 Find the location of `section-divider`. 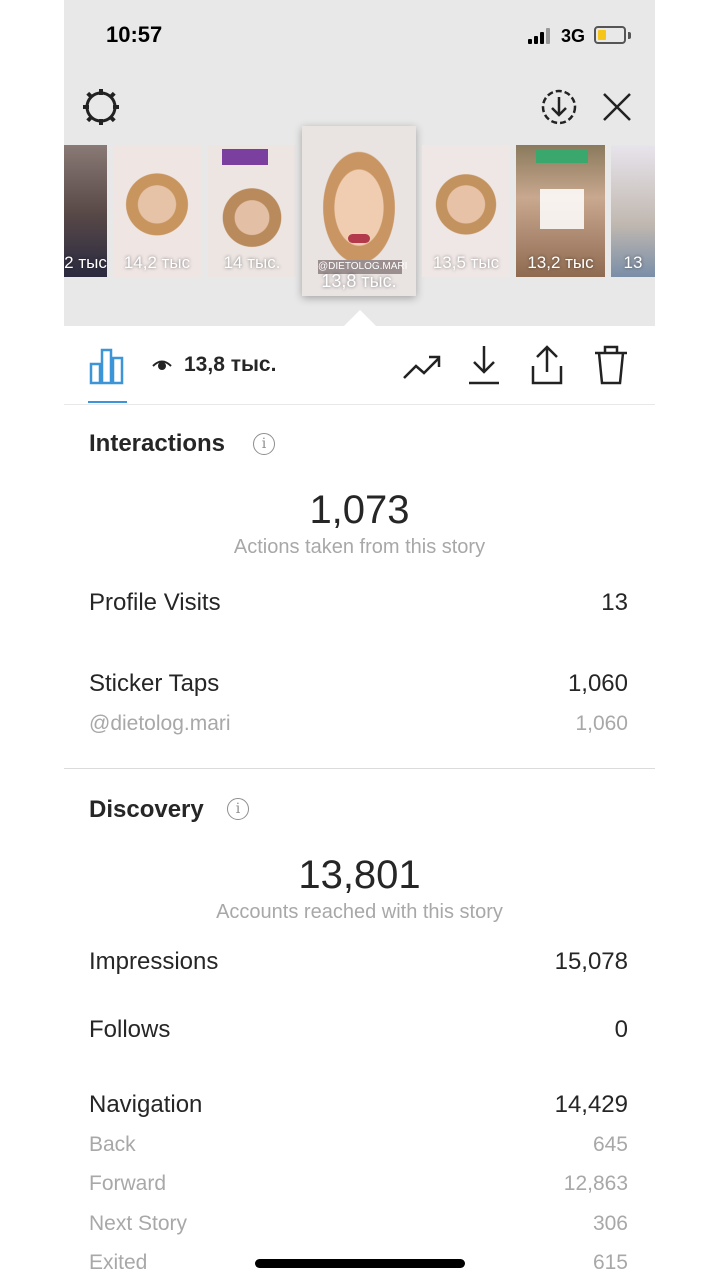

section-divider is located at coordinates (359, 768).